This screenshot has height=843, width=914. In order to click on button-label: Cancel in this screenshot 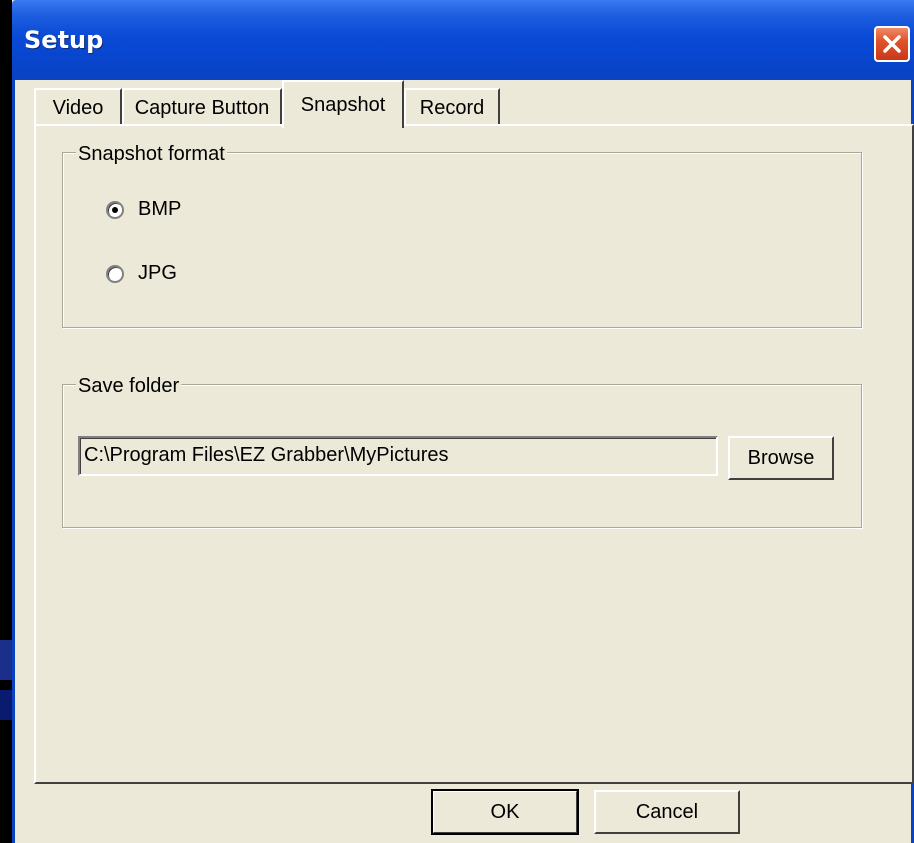, I will do `click(667, 811)`.